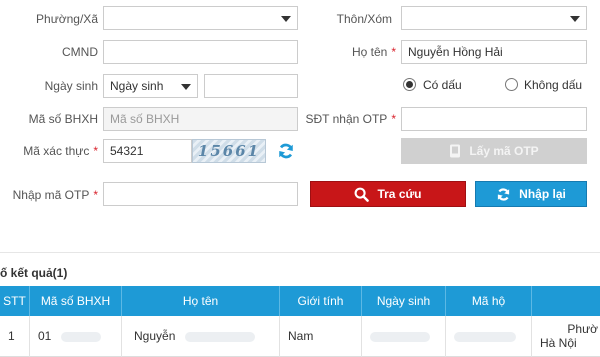 Image resolution: width=600 pixels, height=357 pixels. What do you see at coordinates (201, 301) in the screenshot?
I see `column-header-name: Họ tên` at bounding box center [201, 301].